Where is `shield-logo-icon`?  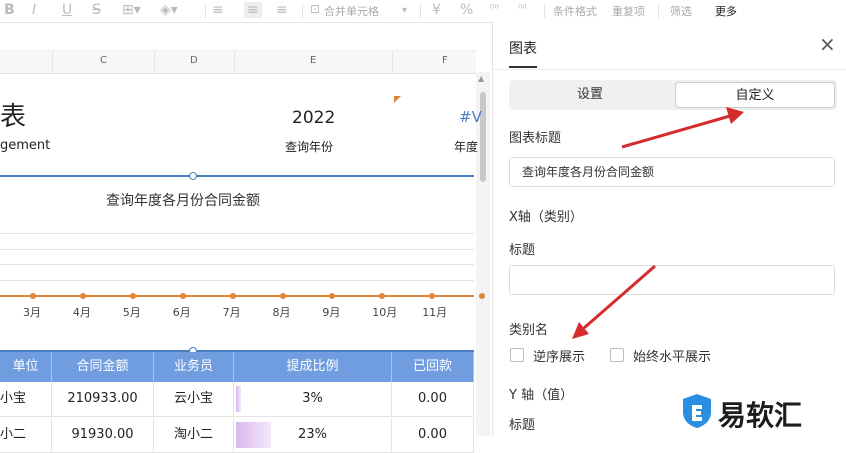
shield-logo-icon is located at coordinates (697, 411).